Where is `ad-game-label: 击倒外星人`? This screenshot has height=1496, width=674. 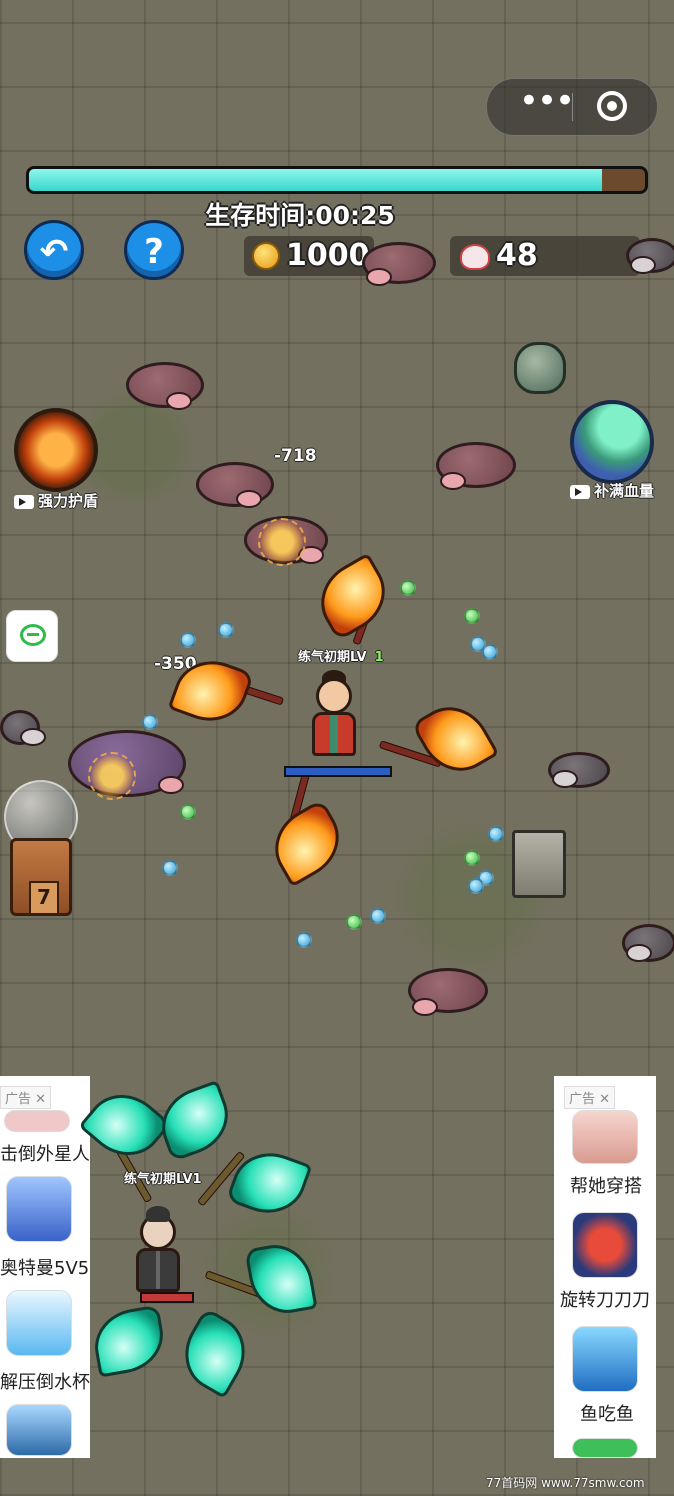
ad-game-label: 击倒外星人 is located at coordinates (45, 1153).